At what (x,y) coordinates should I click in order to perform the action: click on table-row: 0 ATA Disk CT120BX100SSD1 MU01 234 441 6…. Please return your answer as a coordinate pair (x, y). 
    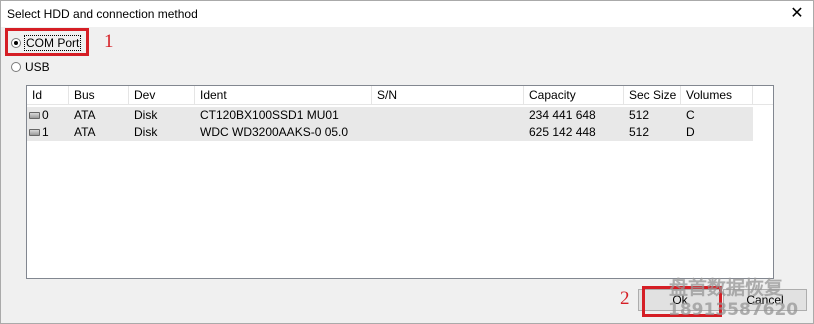
    Looking at the image, I should click on (390, 115).